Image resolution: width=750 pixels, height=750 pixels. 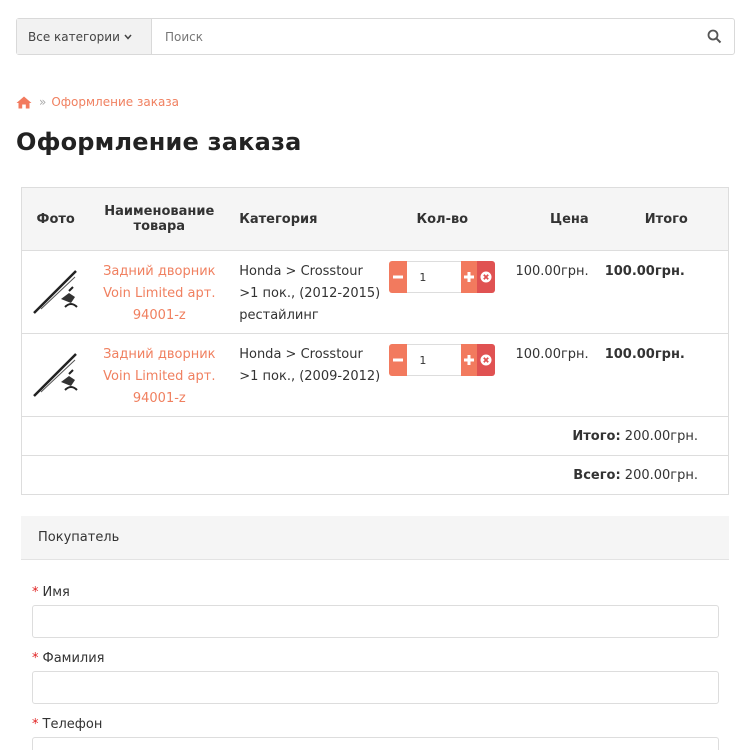 I want to click on search-bar: Все категории, so click(x=375, y=36).